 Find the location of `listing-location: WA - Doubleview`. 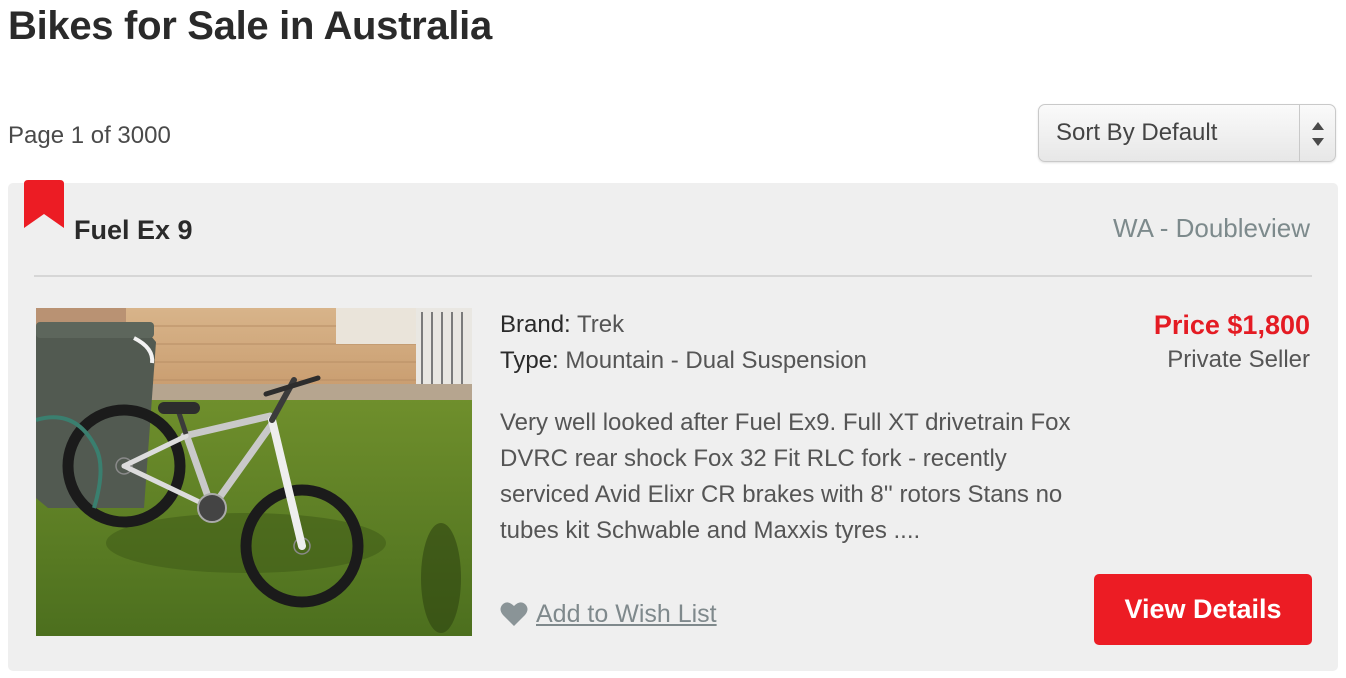

listing-location: WA - Doubleview is located at coordinates (1211, 228).